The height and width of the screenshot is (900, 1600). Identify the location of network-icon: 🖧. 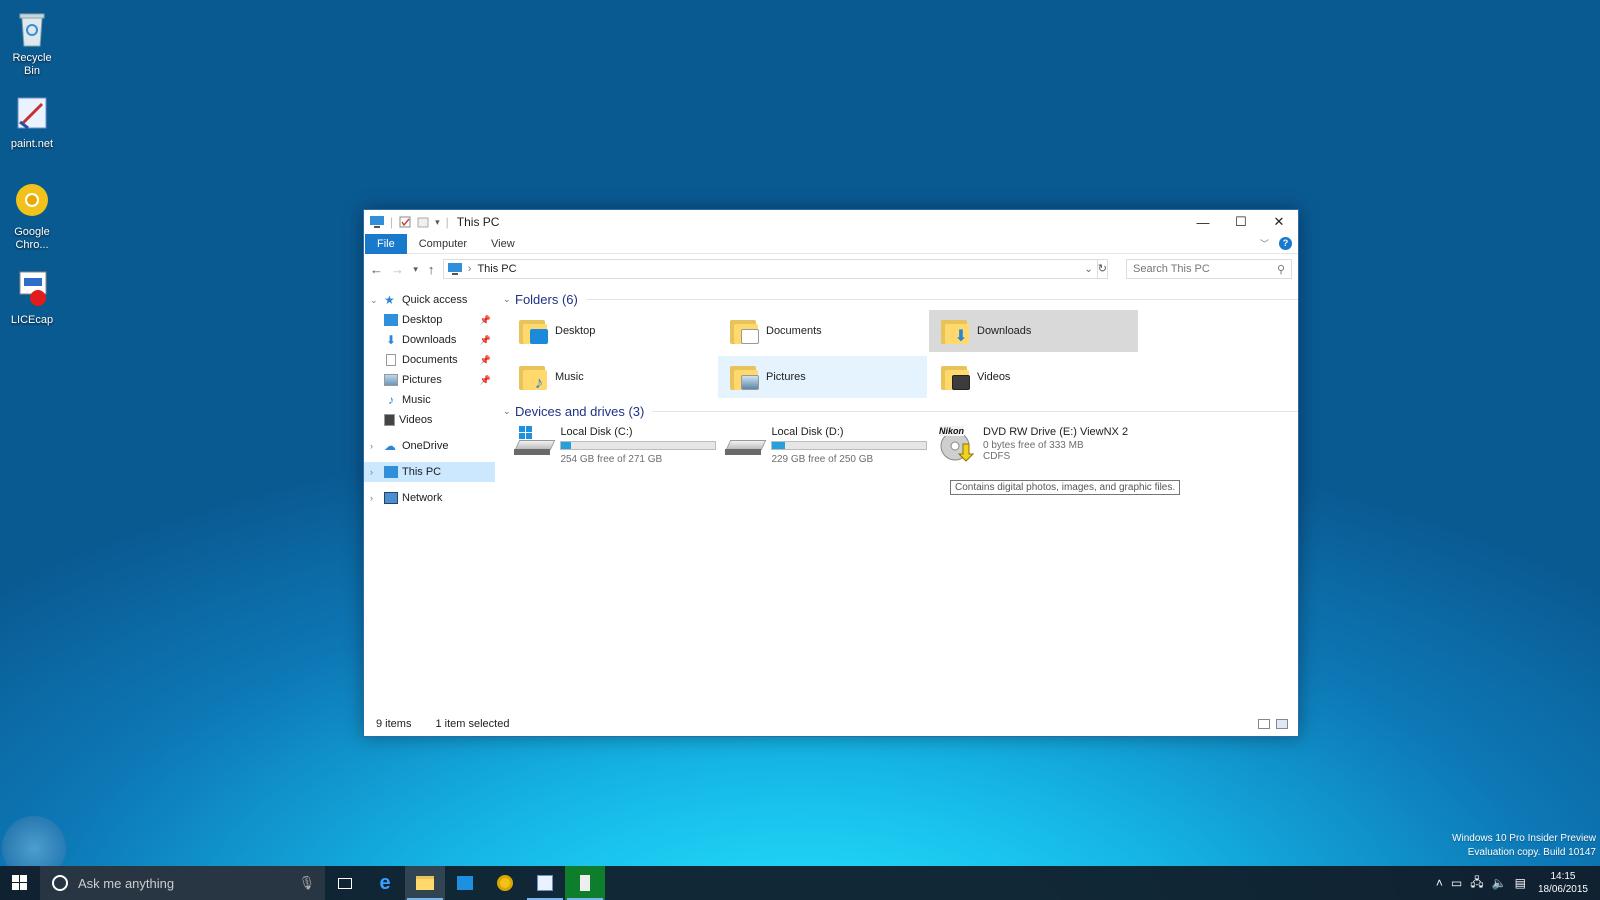
(1476, 883).